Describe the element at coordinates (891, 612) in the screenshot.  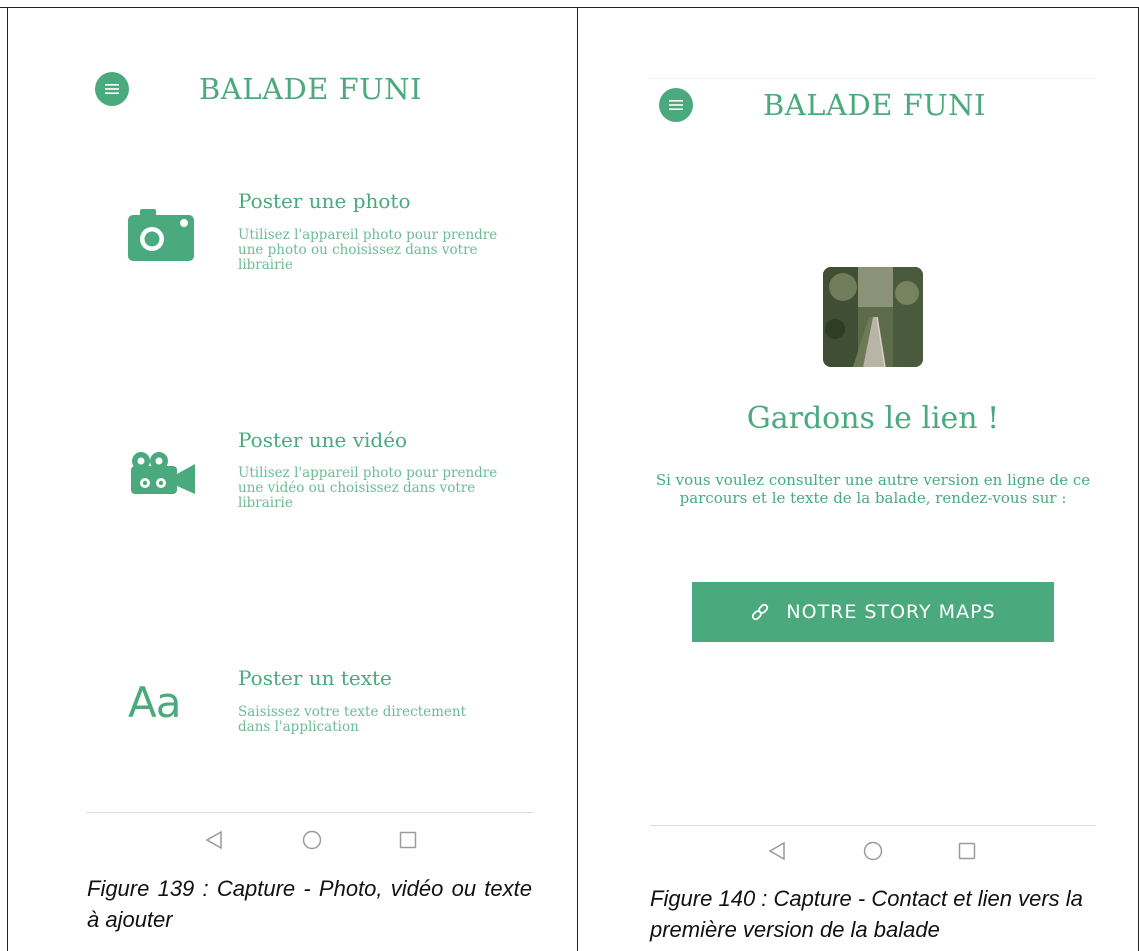
I see `story-maps-button-label: NOTRE STORY MAPS` at that location.